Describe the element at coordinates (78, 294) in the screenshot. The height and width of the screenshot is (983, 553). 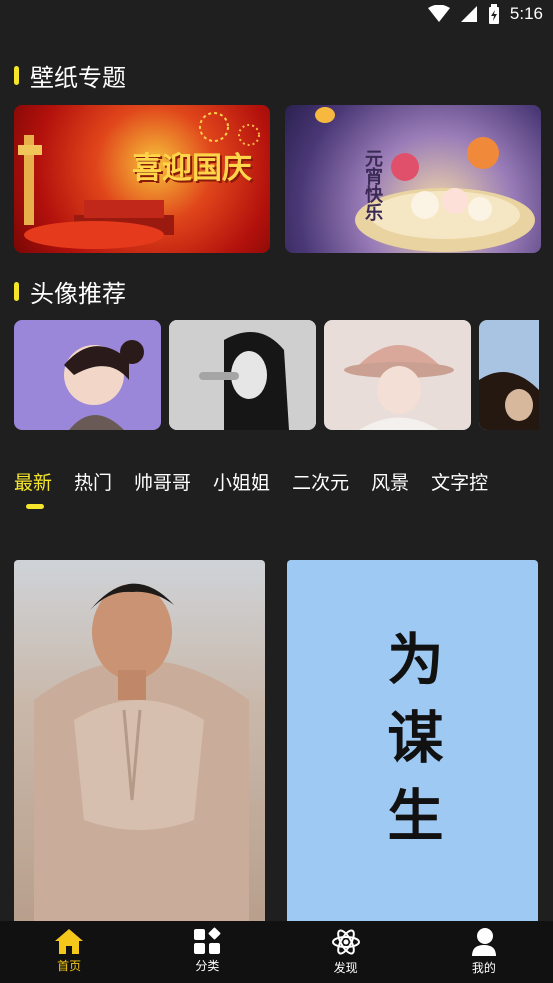
I see `section-title: 头像推荐` at that location.